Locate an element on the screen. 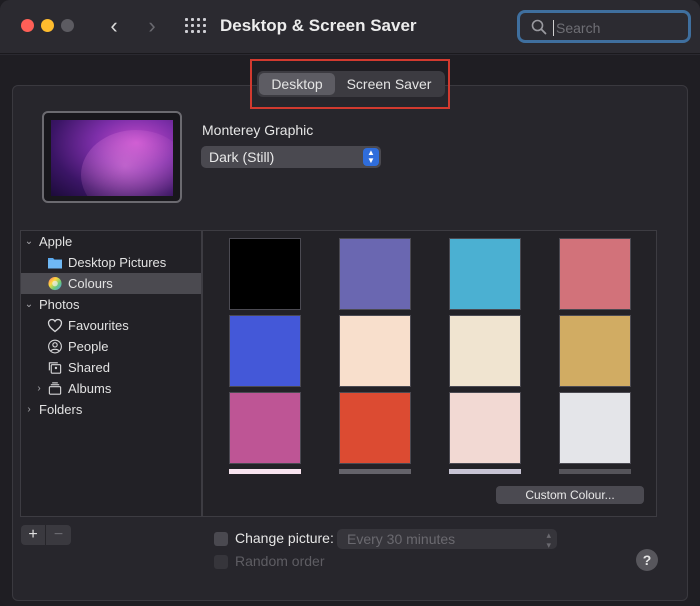  random-order-label: Random order is located at coordinates (280, 561).